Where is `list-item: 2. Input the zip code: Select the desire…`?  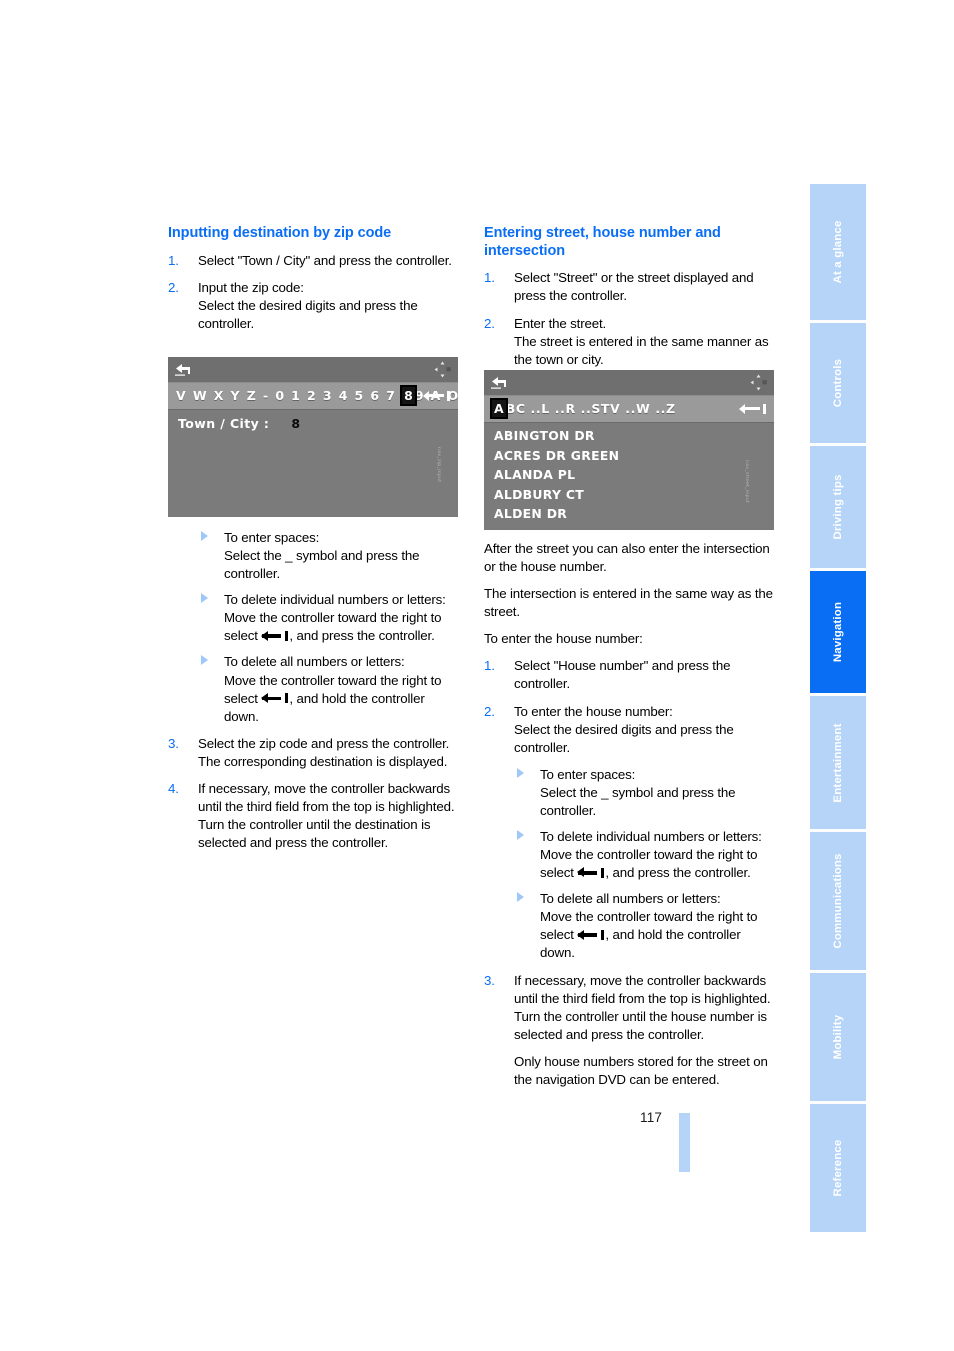
list-item: 2. Input the zip code: Select the desire… is located at coordinates (313, 306).